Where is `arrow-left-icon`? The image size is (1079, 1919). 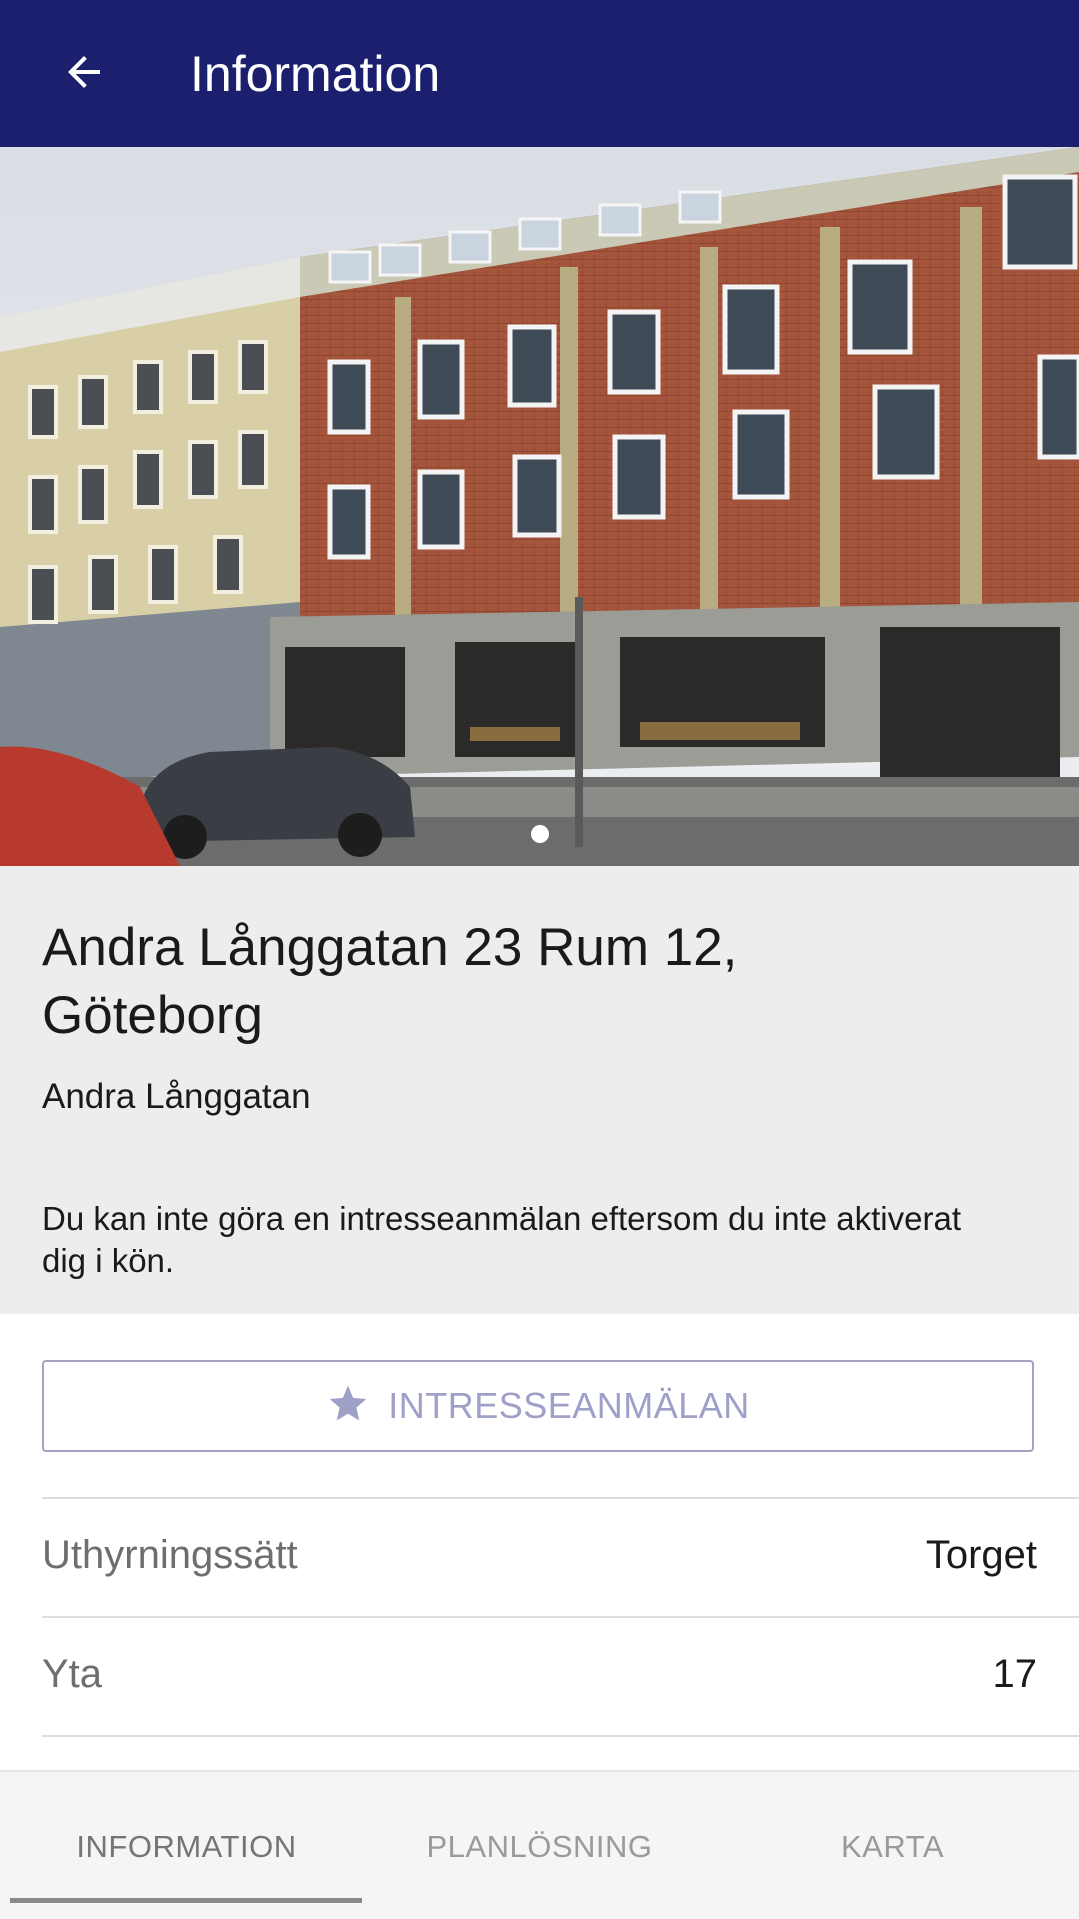 arrow-left-icon is located at coordinates (84, 74).